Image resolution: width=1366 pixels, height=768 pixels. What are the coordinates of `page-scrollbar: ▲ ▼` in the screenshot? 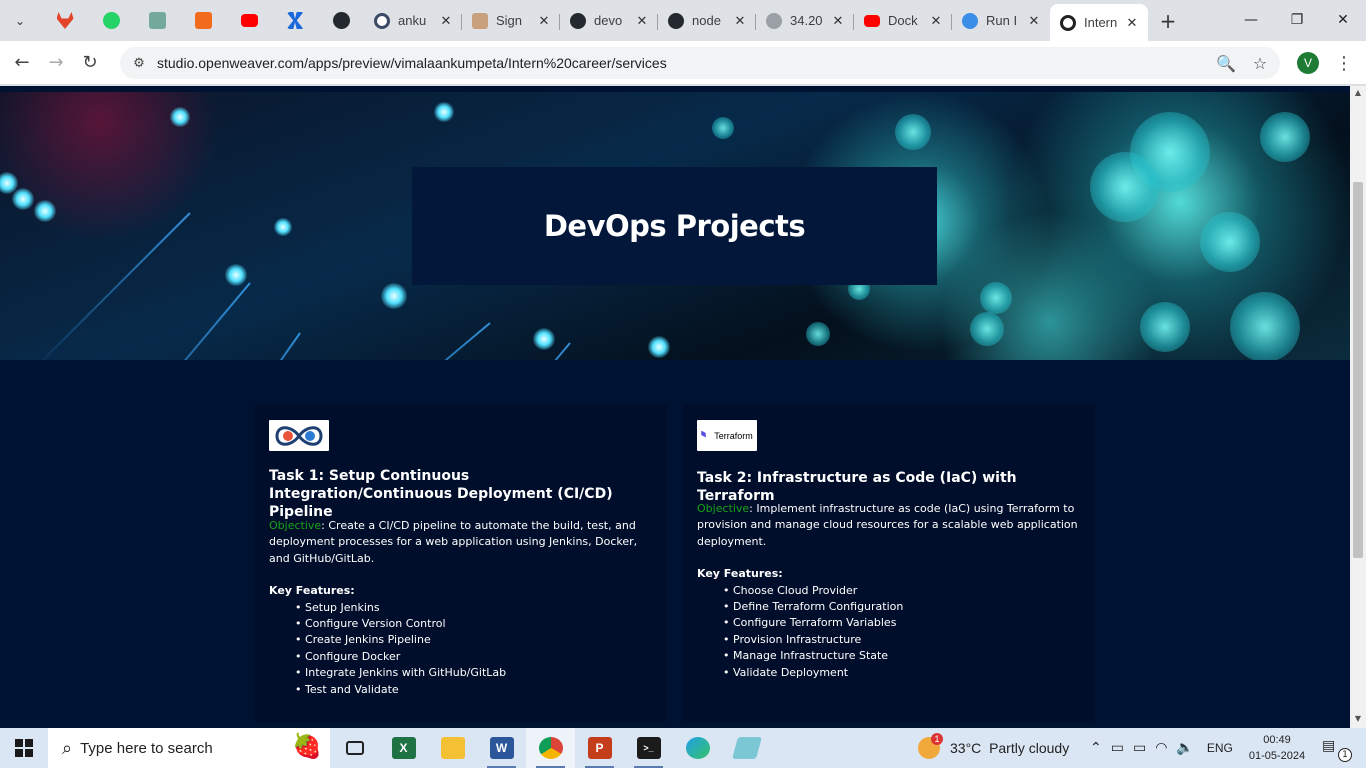 It's located at (1358, 407).